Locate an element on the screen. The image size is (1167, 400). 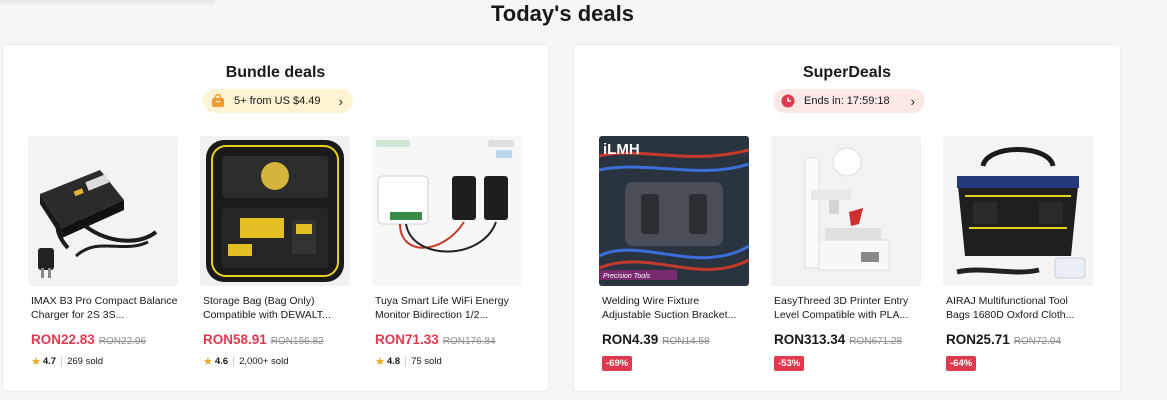
original-price: RON72.04 is located at coordinates (1037, 341).